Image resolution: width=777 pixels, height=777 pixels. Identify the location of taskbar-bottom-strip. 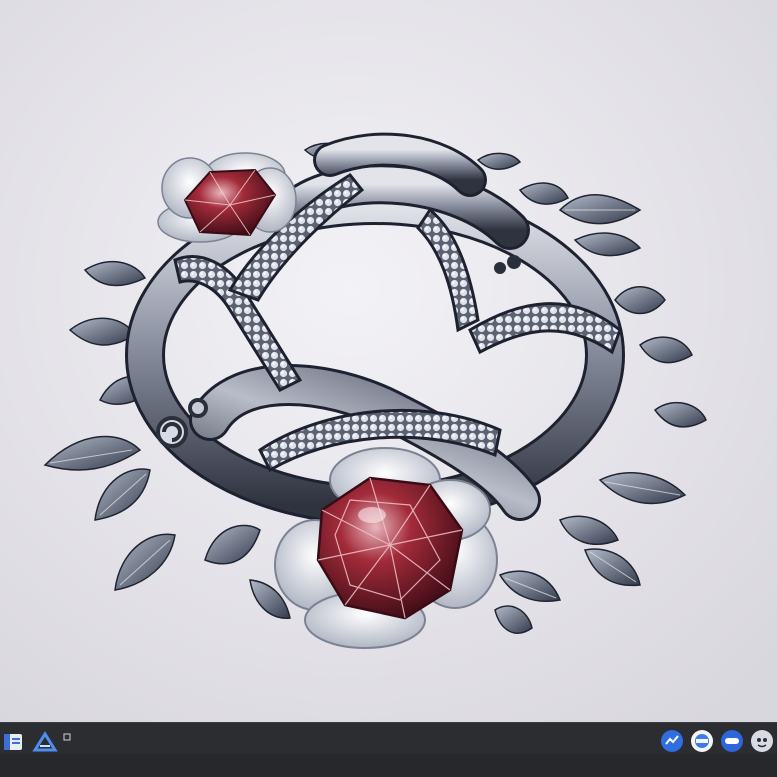
(388, 765).